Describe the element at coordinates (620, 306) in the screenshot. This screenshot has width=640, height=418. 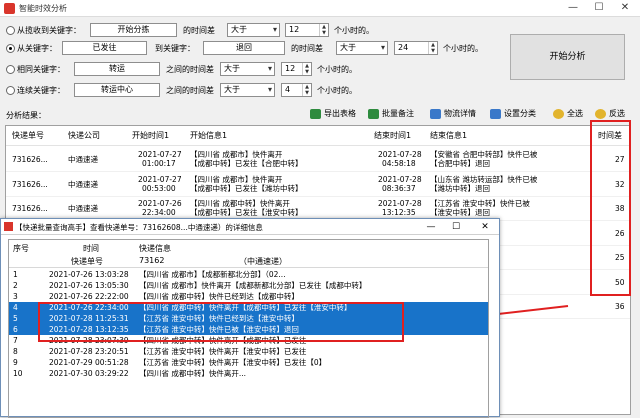
I see `cell-diff: 36` at that location.